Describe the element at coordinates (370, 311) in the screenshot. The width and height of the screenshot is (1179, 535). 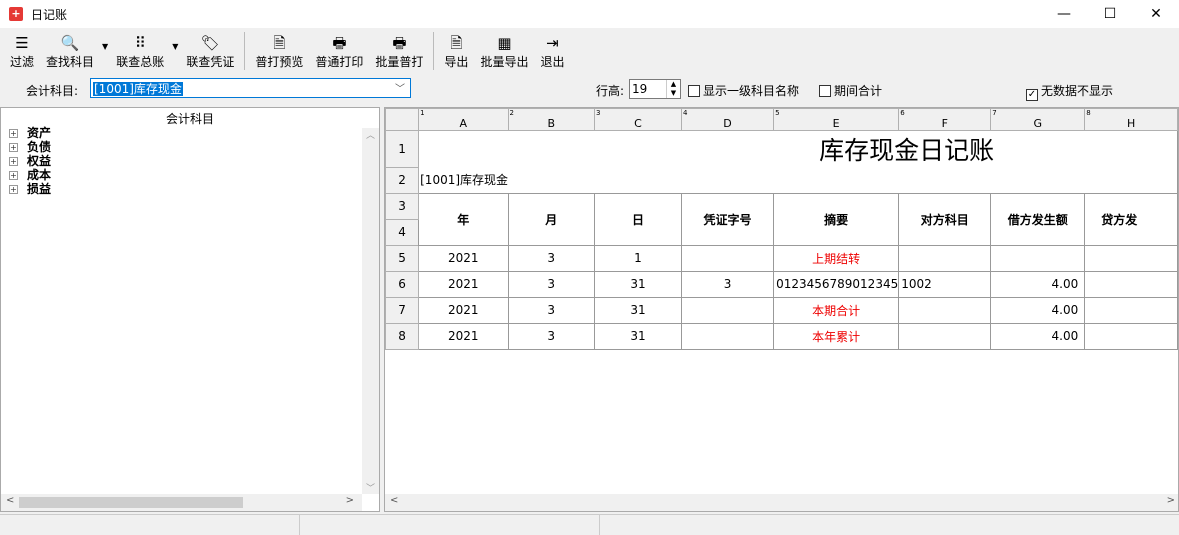
I see `vertical-scrollbar: ︿ ﹀` at that location.